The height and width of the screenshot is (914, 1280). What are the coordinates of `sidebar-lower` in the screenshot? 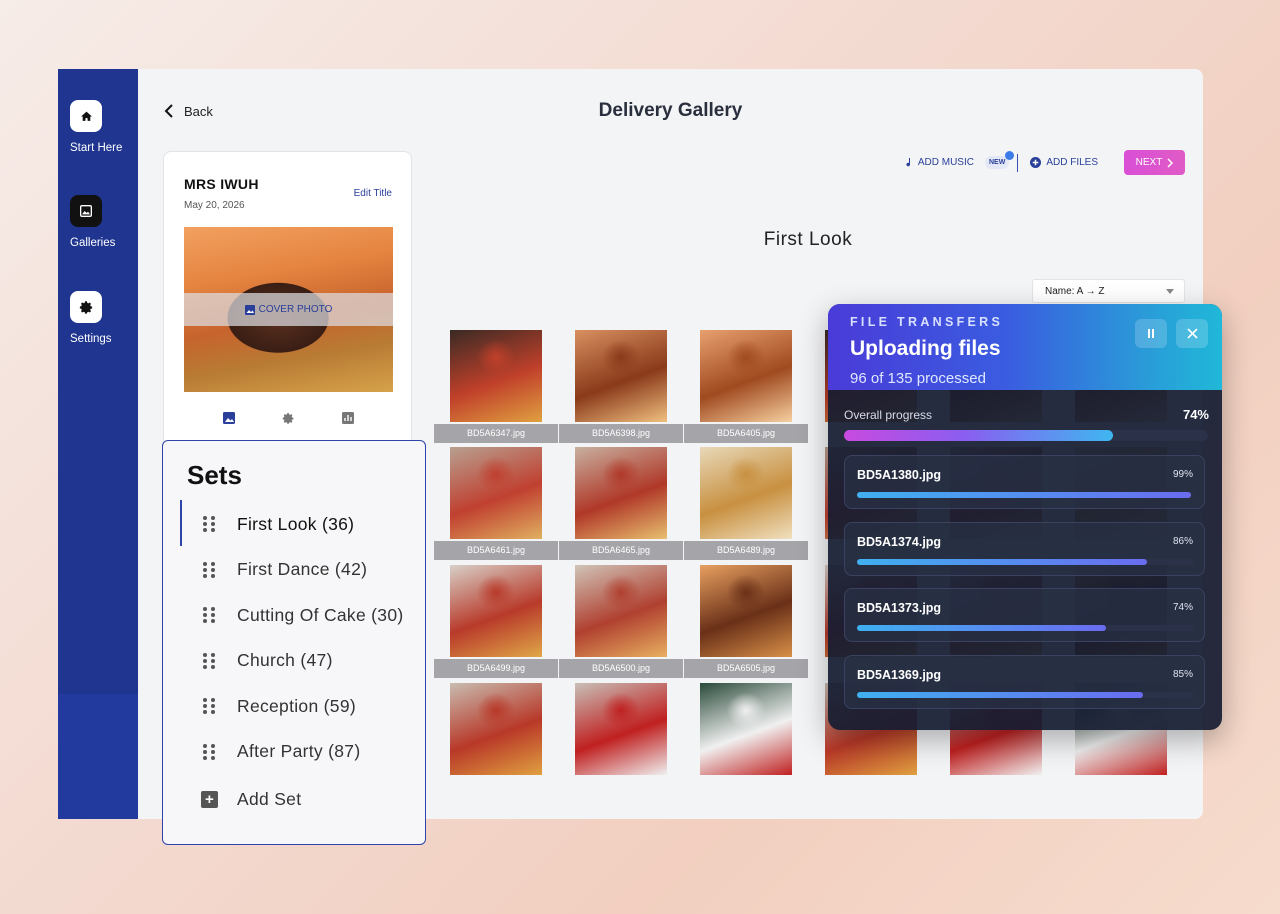 It's located at (98, 756).